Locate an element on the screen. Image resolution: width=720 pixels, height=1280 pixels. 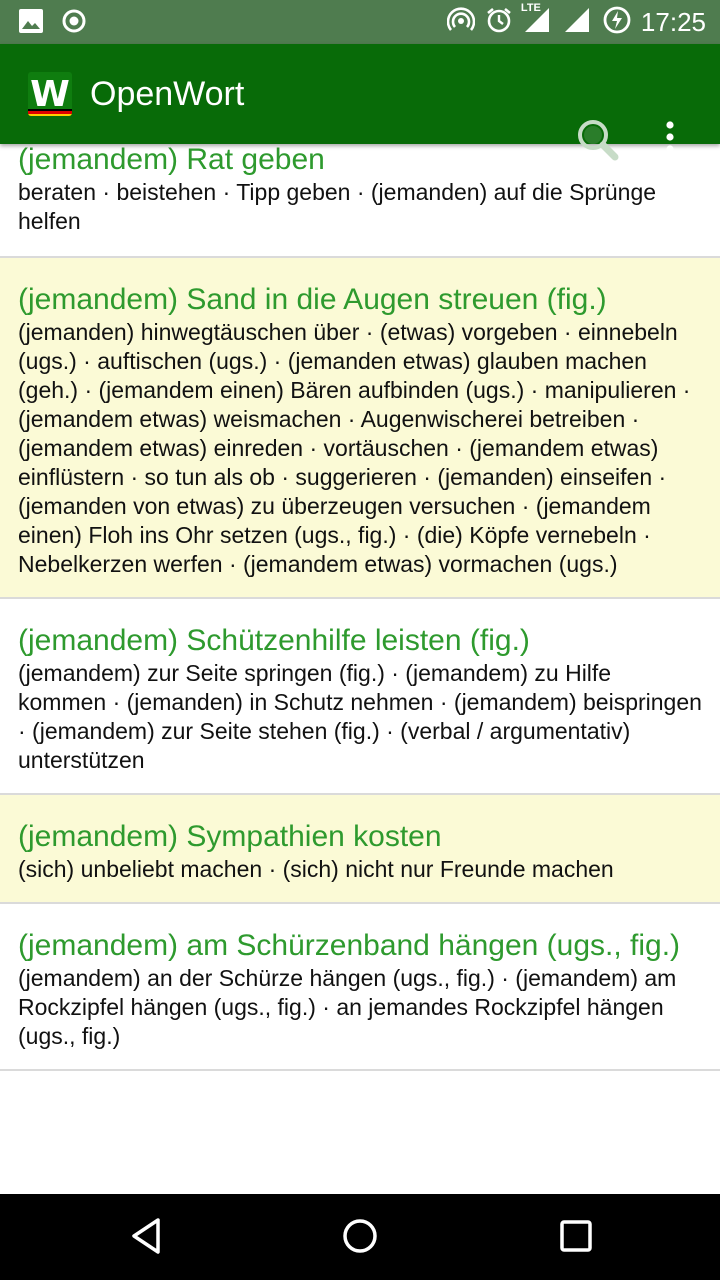
navigation-bar is located at coordinates (360, 1237).